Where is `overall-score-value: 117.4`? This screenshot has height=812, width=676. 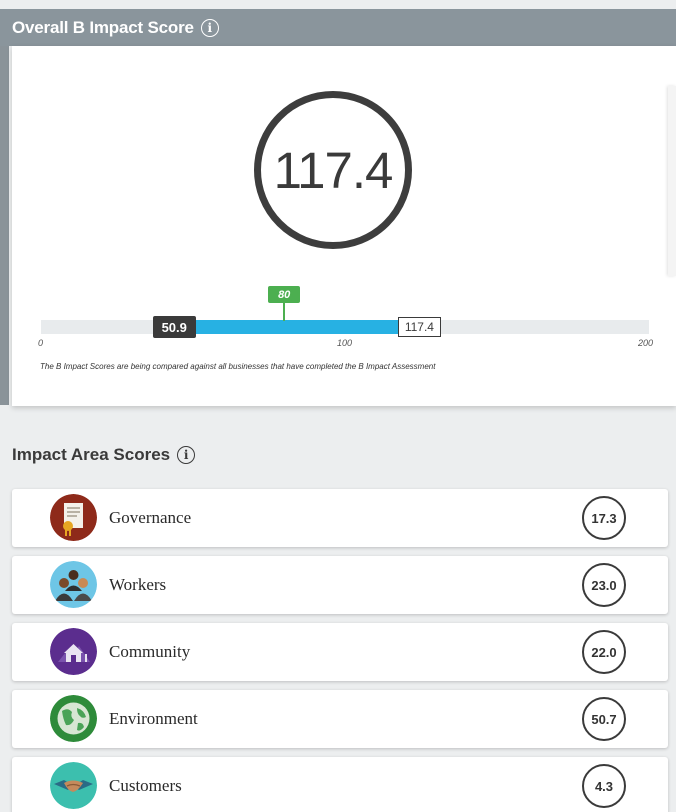 overall-score-value: 117.4 is located at coordinates (333, 170).